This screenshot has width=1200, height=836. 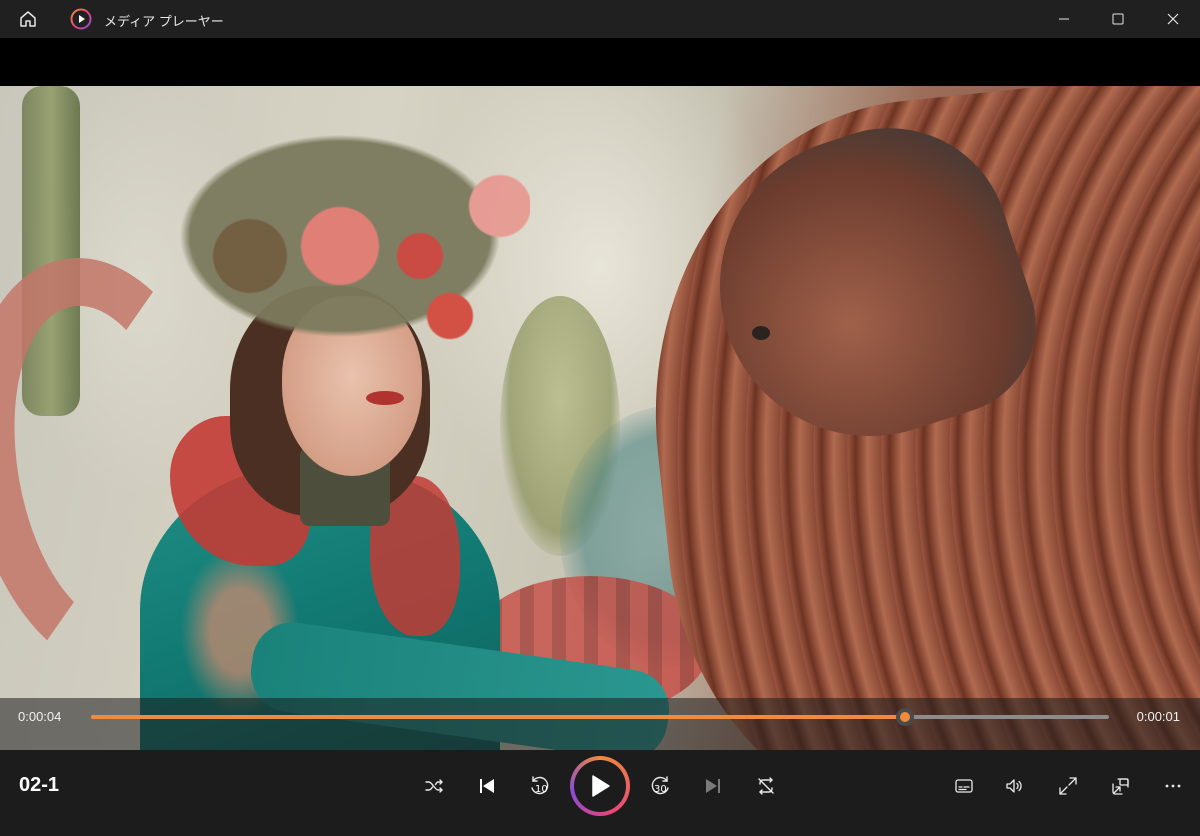 I want to click on repeat-off-icon, so click(x=766, y=786).